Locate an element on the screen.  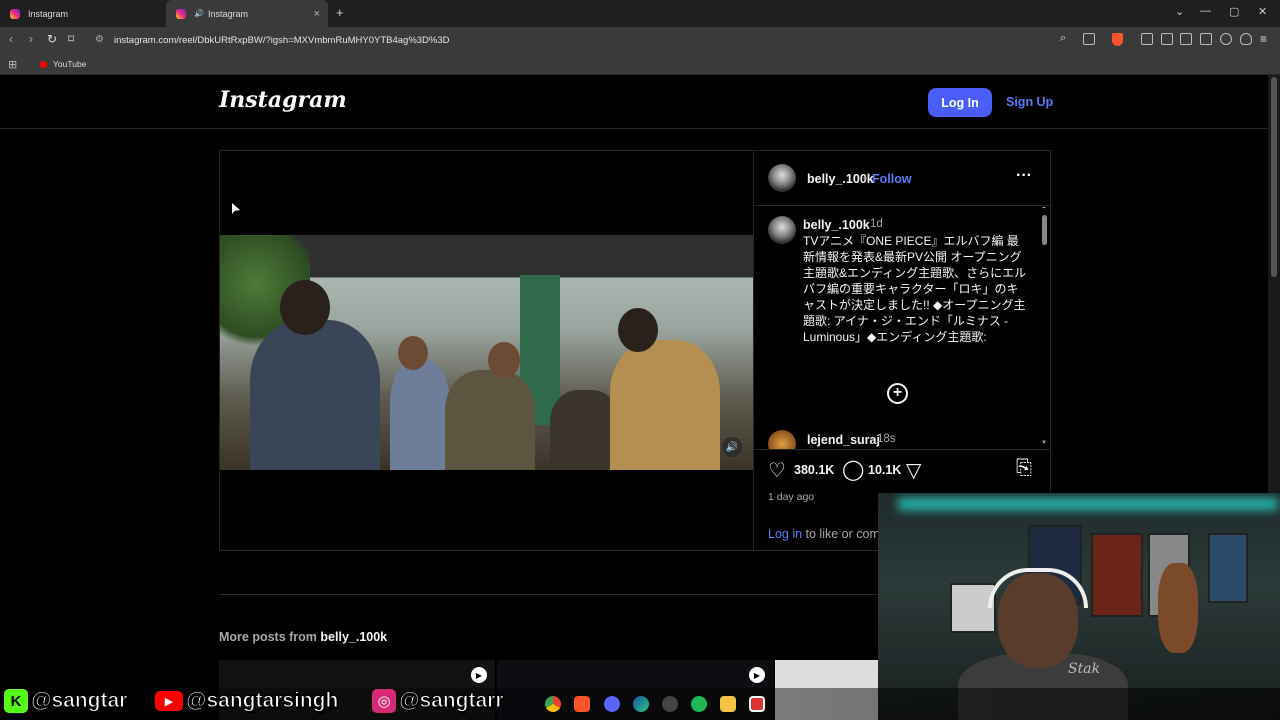
zoom-icon: ⌕ is located at coordinates (1063, 38).